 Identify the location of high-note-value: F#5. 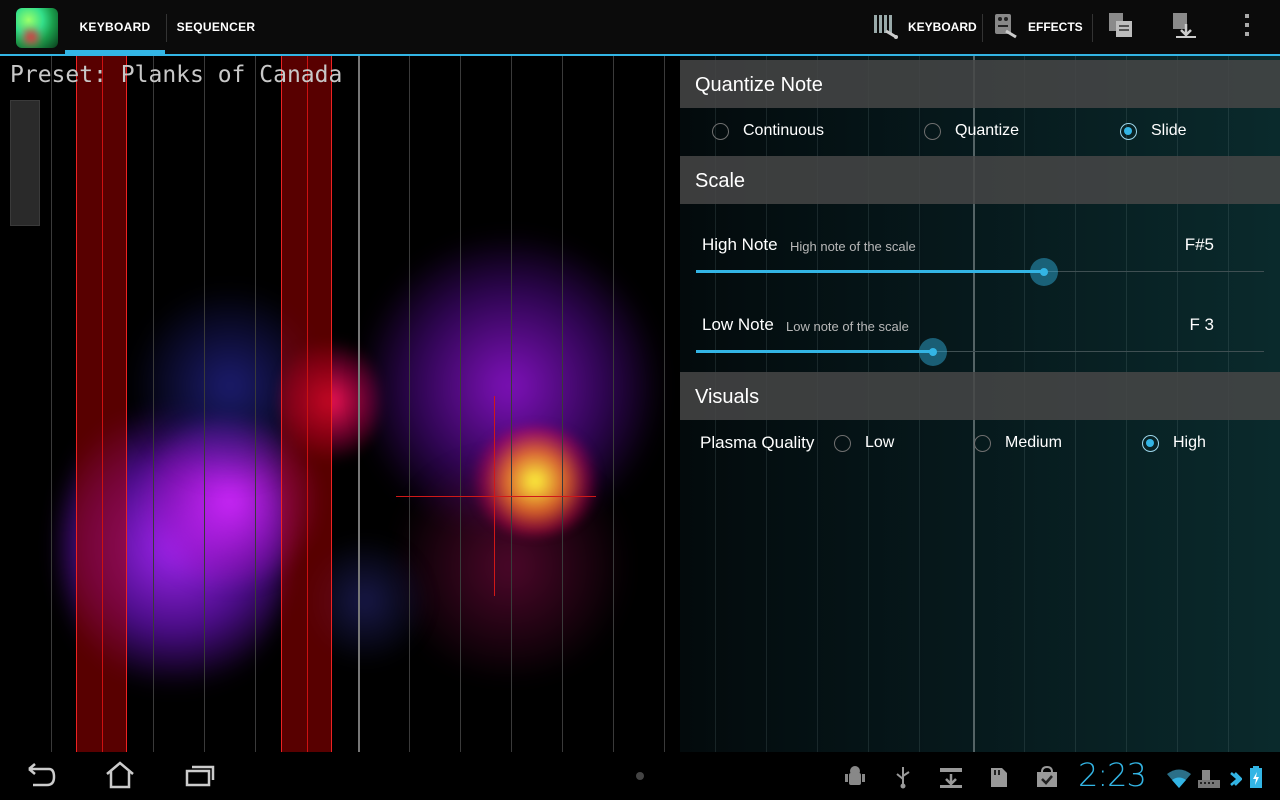
(1199, 244).